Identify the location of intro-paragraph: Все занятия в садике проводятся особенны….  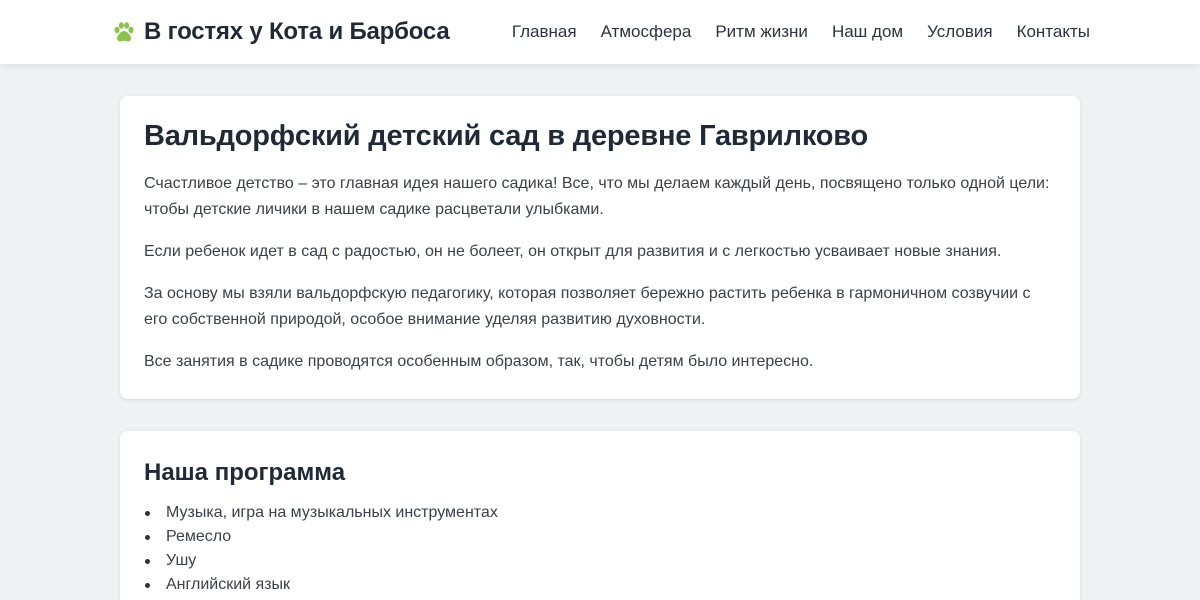
(479, 361).